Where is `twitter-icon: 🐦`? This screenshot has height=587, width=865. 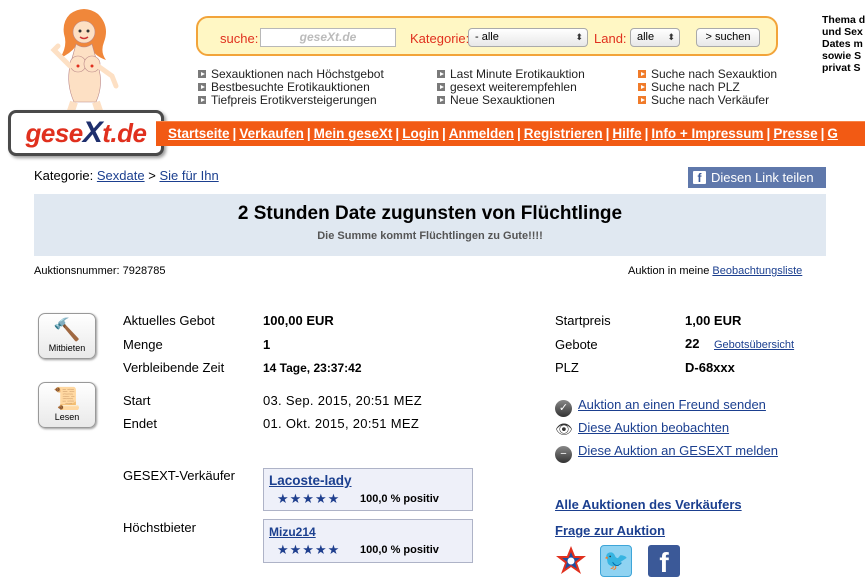
twitter-icon: 🐦 is located at coordinates (616, 561).